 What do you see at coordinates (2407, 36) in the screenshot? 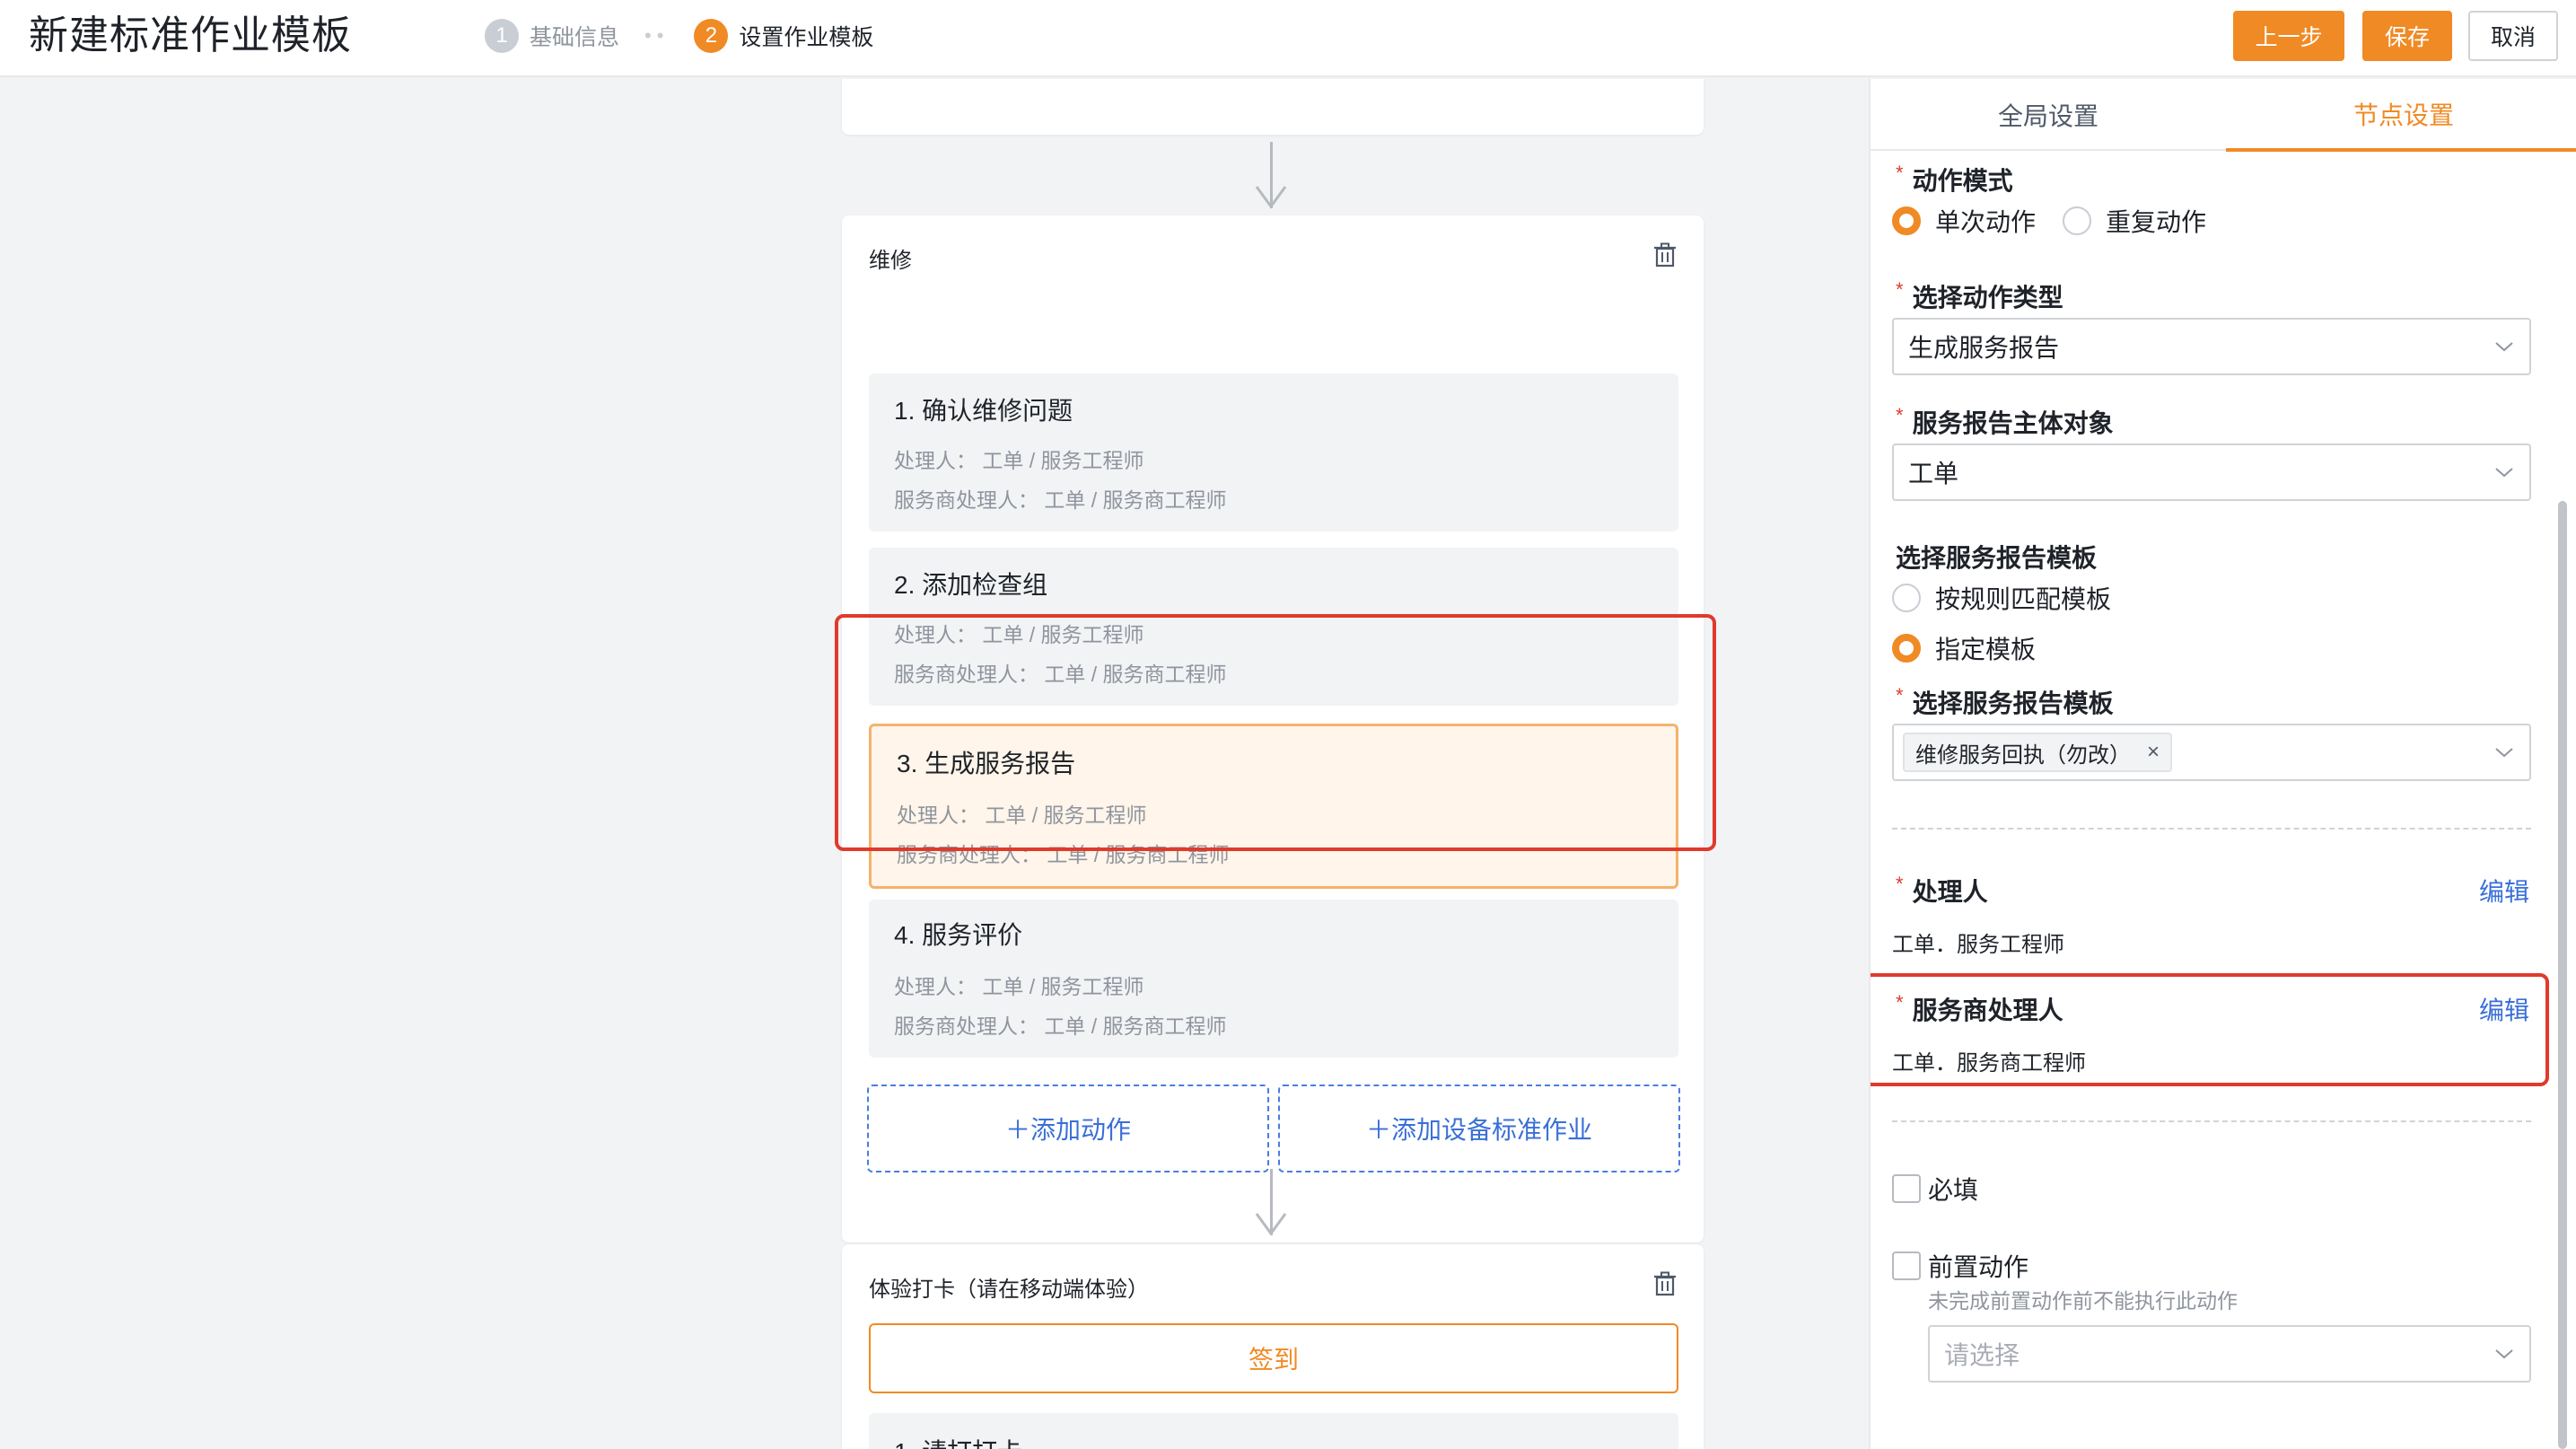
I see `save-button: 保存` at bounding box center [2407, 36].